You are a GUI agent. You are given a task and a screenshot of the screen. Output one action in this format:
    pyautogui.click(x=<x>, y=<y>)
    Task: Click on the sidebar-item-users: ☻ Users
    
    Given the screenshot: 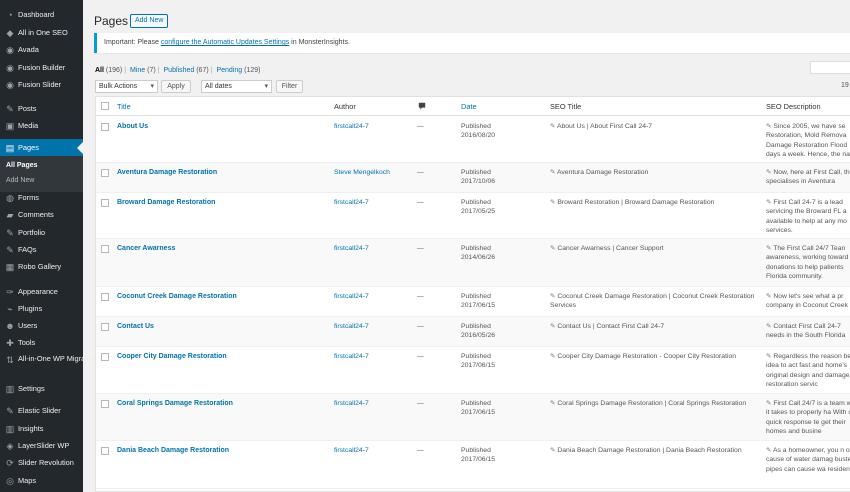 What is the action you would take?
    pyautogui.click(x=41, y=325)
    